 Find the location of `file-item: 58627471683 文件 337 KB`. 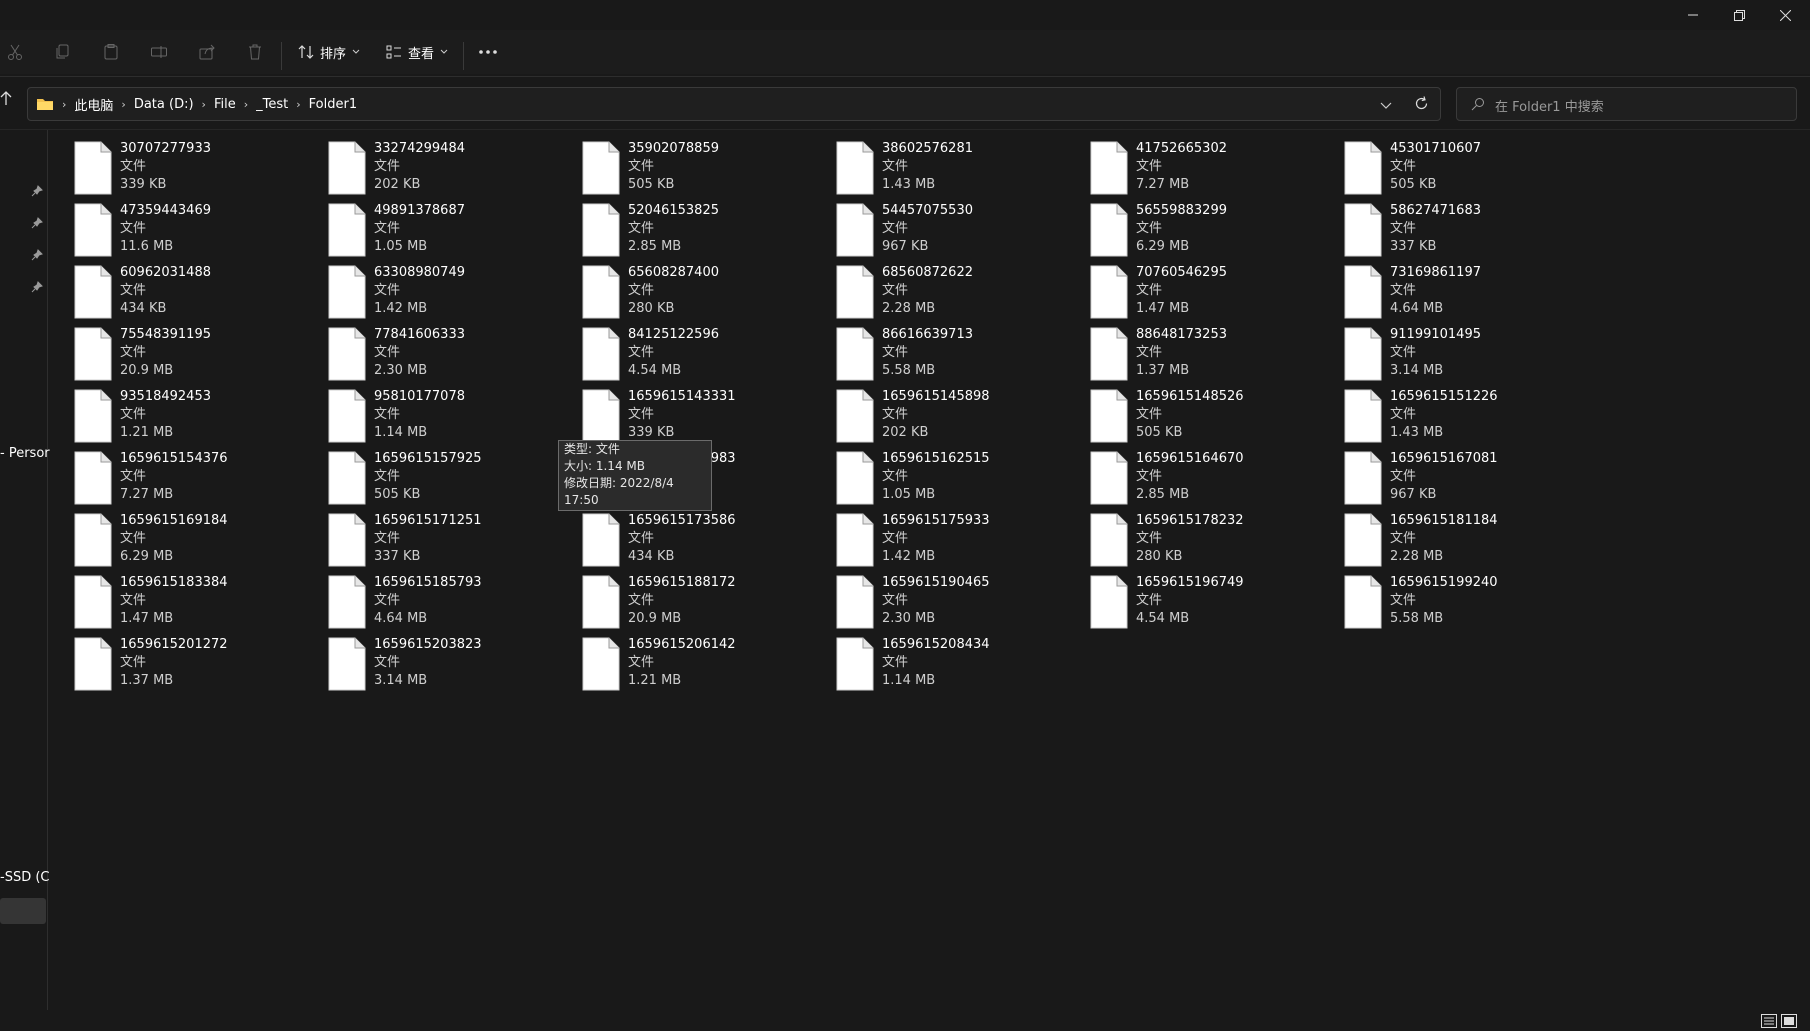

file-item: 58627471683 文件 337 KB is located at coordinates (1455, 225).